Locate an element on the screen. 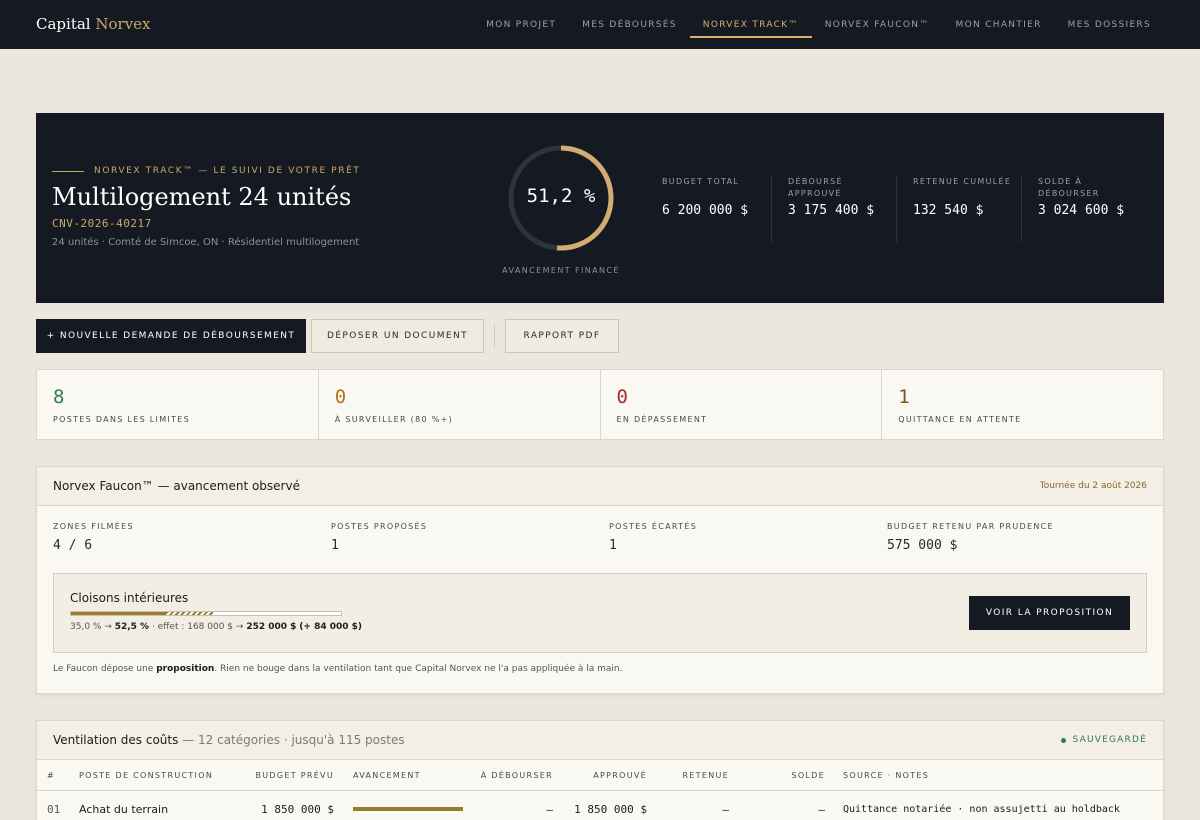  saved-status: SAUVEGARDÉ is located at coordinates (1103, 740).